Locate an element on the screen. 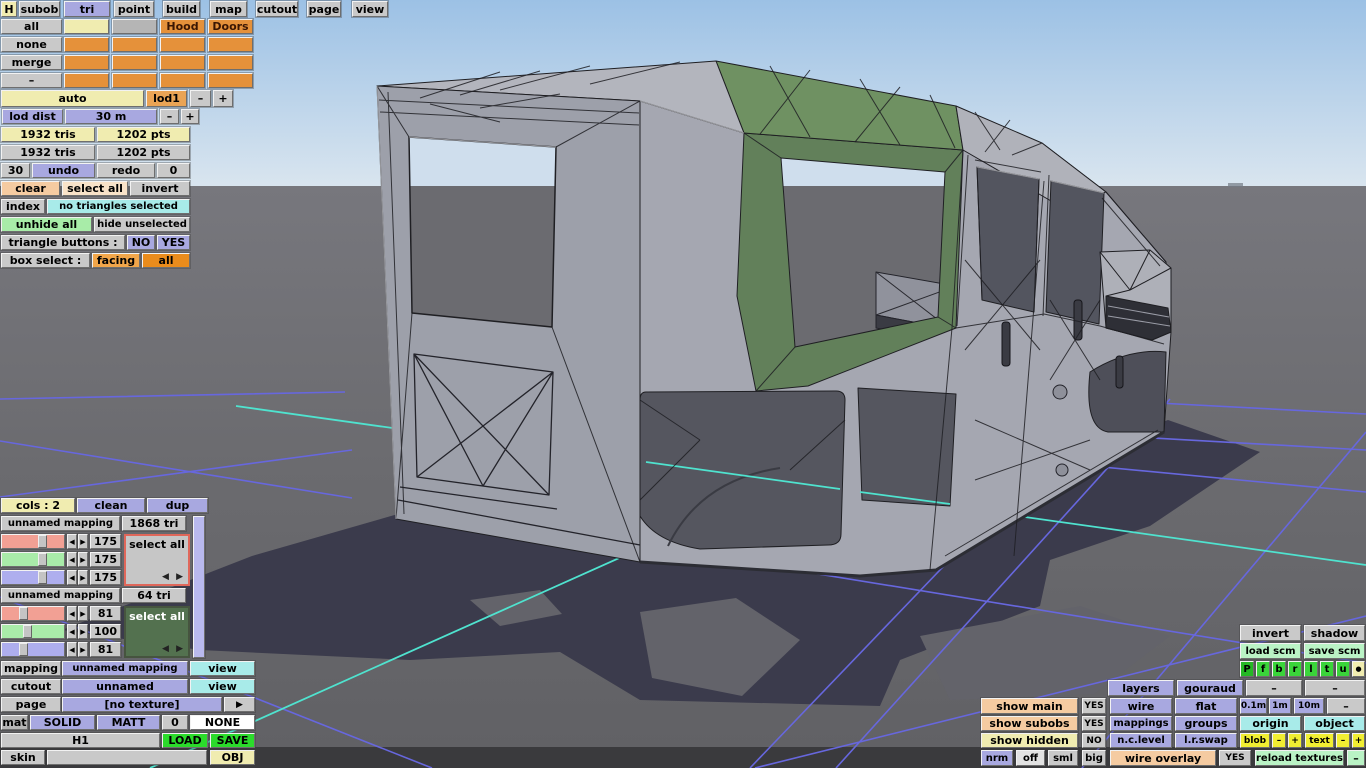  mapping-2-green-slider is located at coordinates (33, 631).